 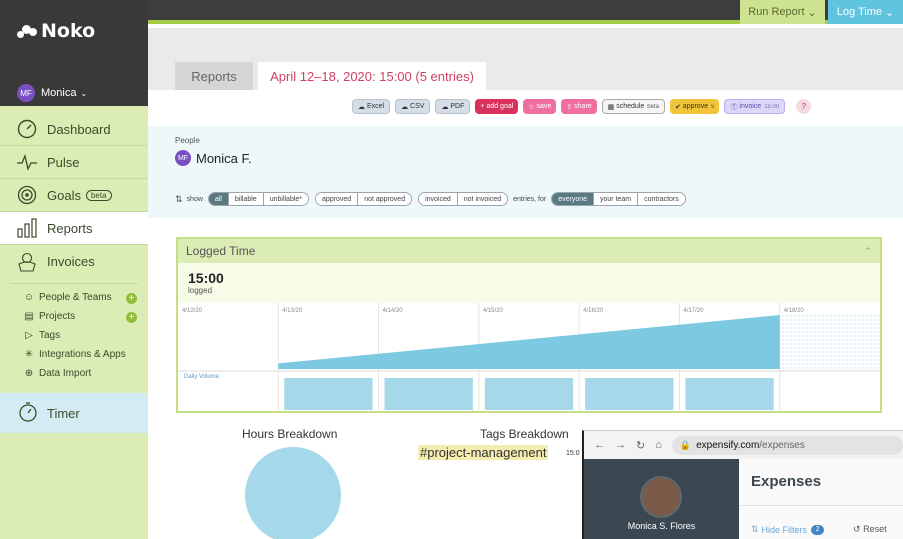 I want to click on reset-button: ↺ Reset, so click(x=870, y=529).